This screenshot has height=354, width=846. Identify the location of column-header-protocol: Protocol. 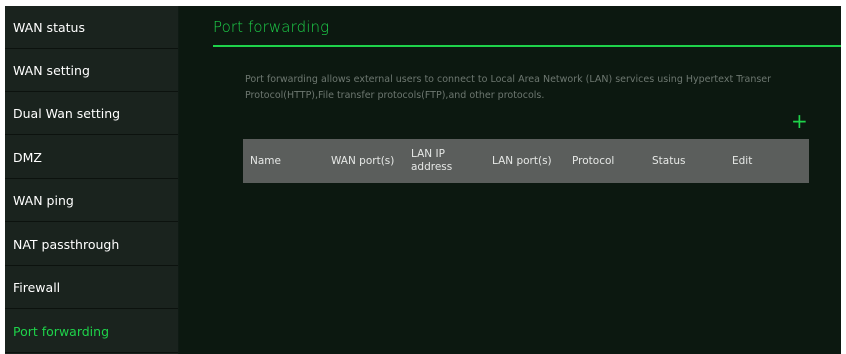
(593, 161).